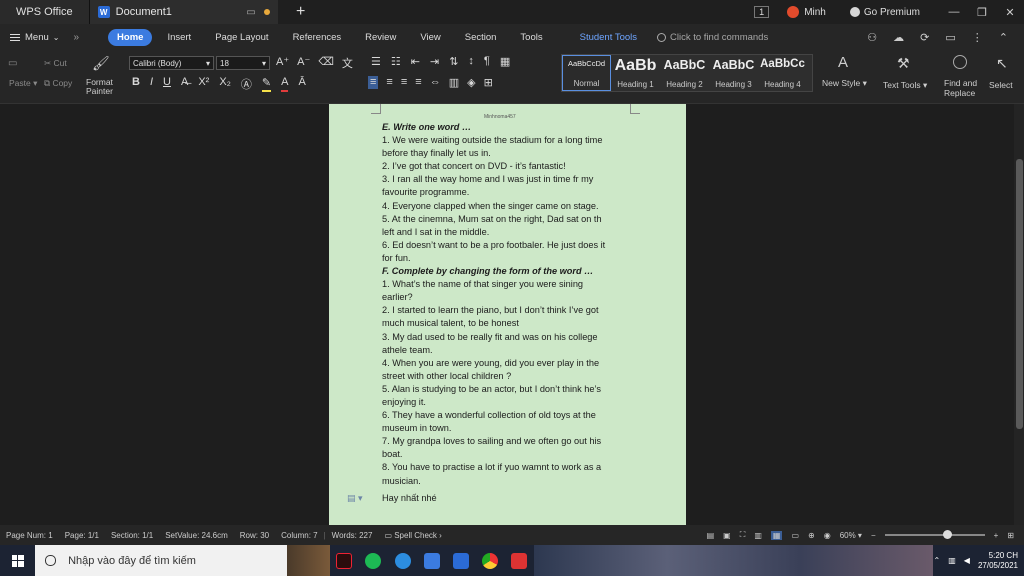 The image size is (1024, 576). Describe the element at coordinates (184, 84) in the screenshot. I see `strikethrough-icon: A̶` at that location.